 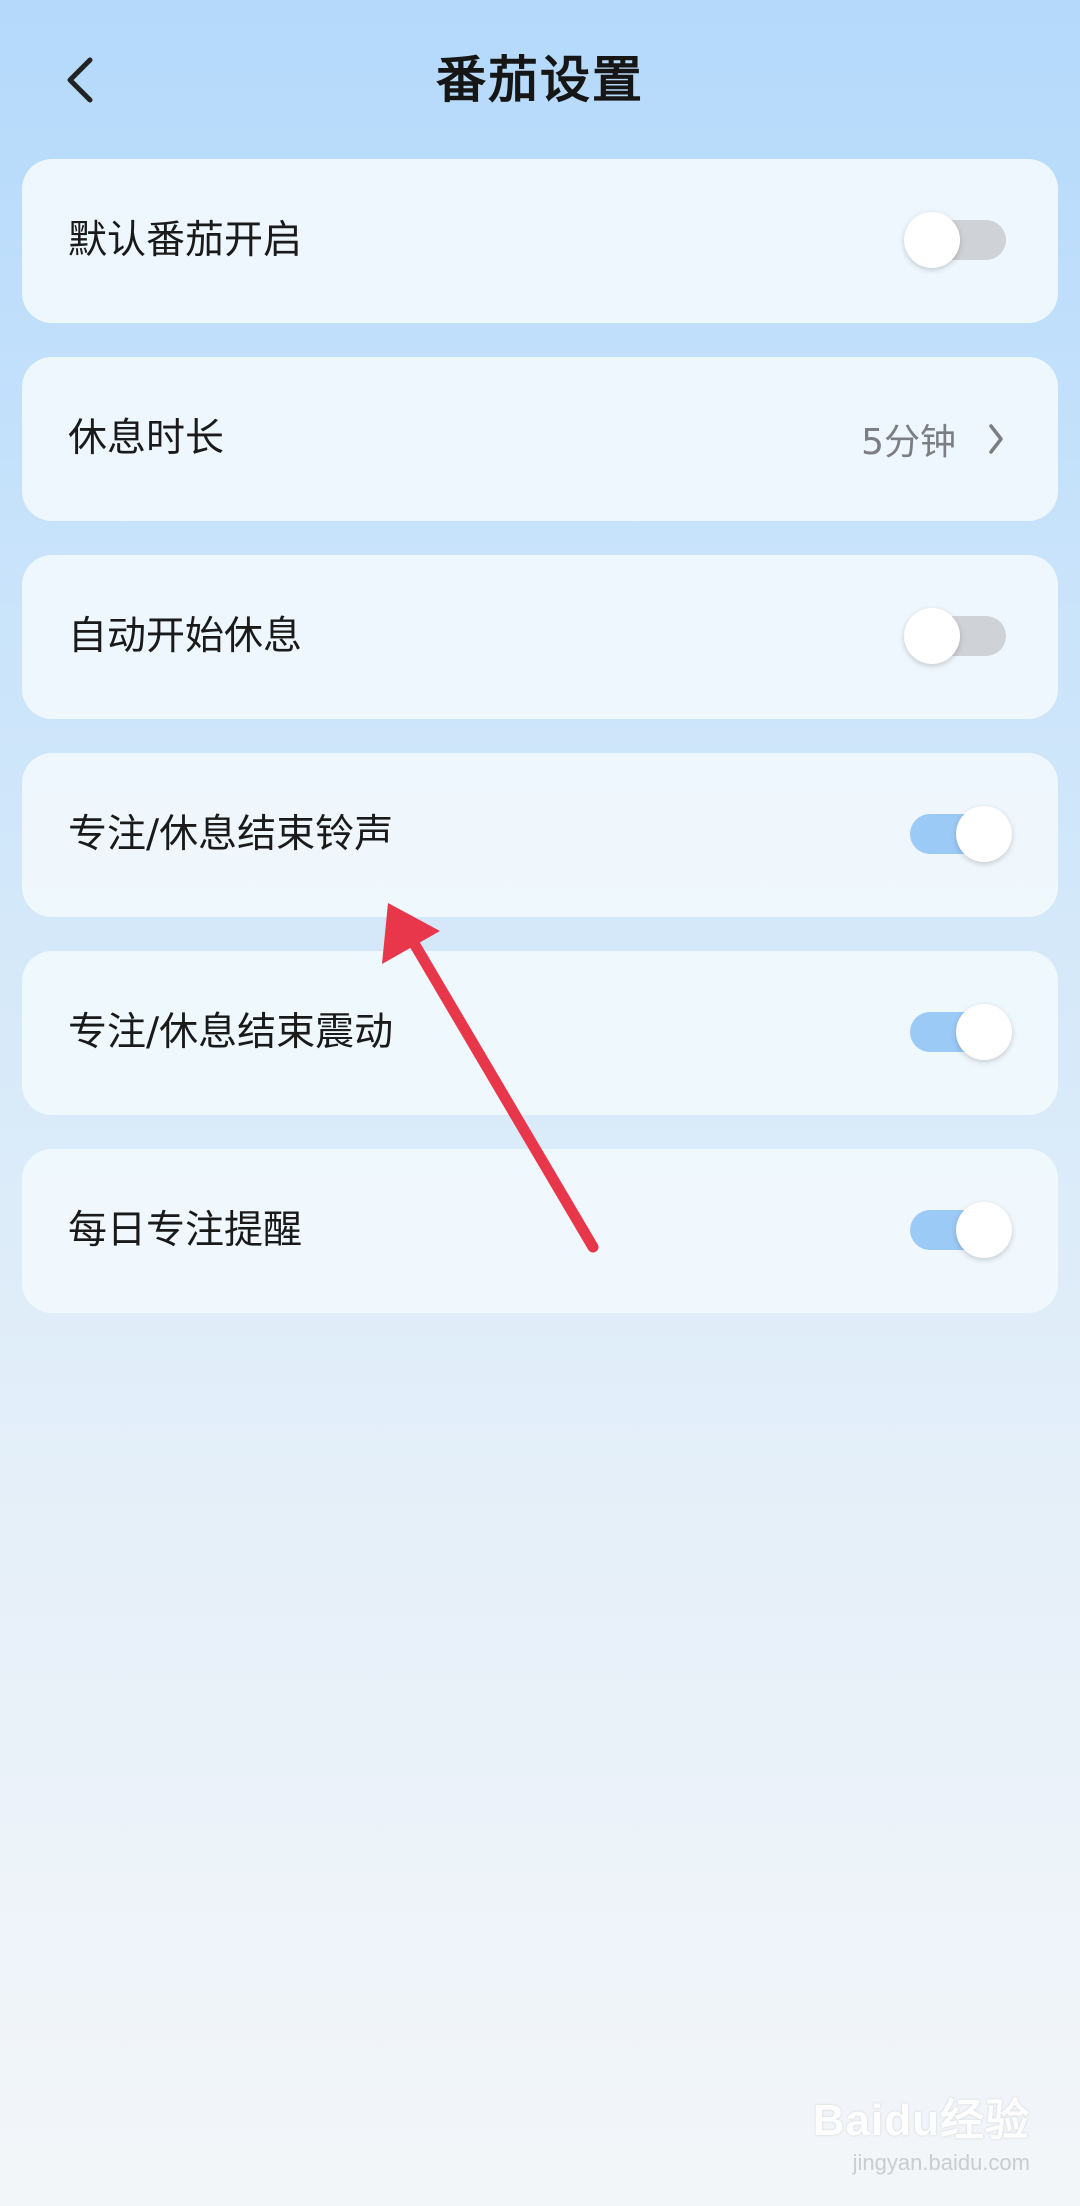 What do you see at coordinates (146, 438) in the screenshot?
I see `setting-label: 休息时长` at bounding box center [146, 438].